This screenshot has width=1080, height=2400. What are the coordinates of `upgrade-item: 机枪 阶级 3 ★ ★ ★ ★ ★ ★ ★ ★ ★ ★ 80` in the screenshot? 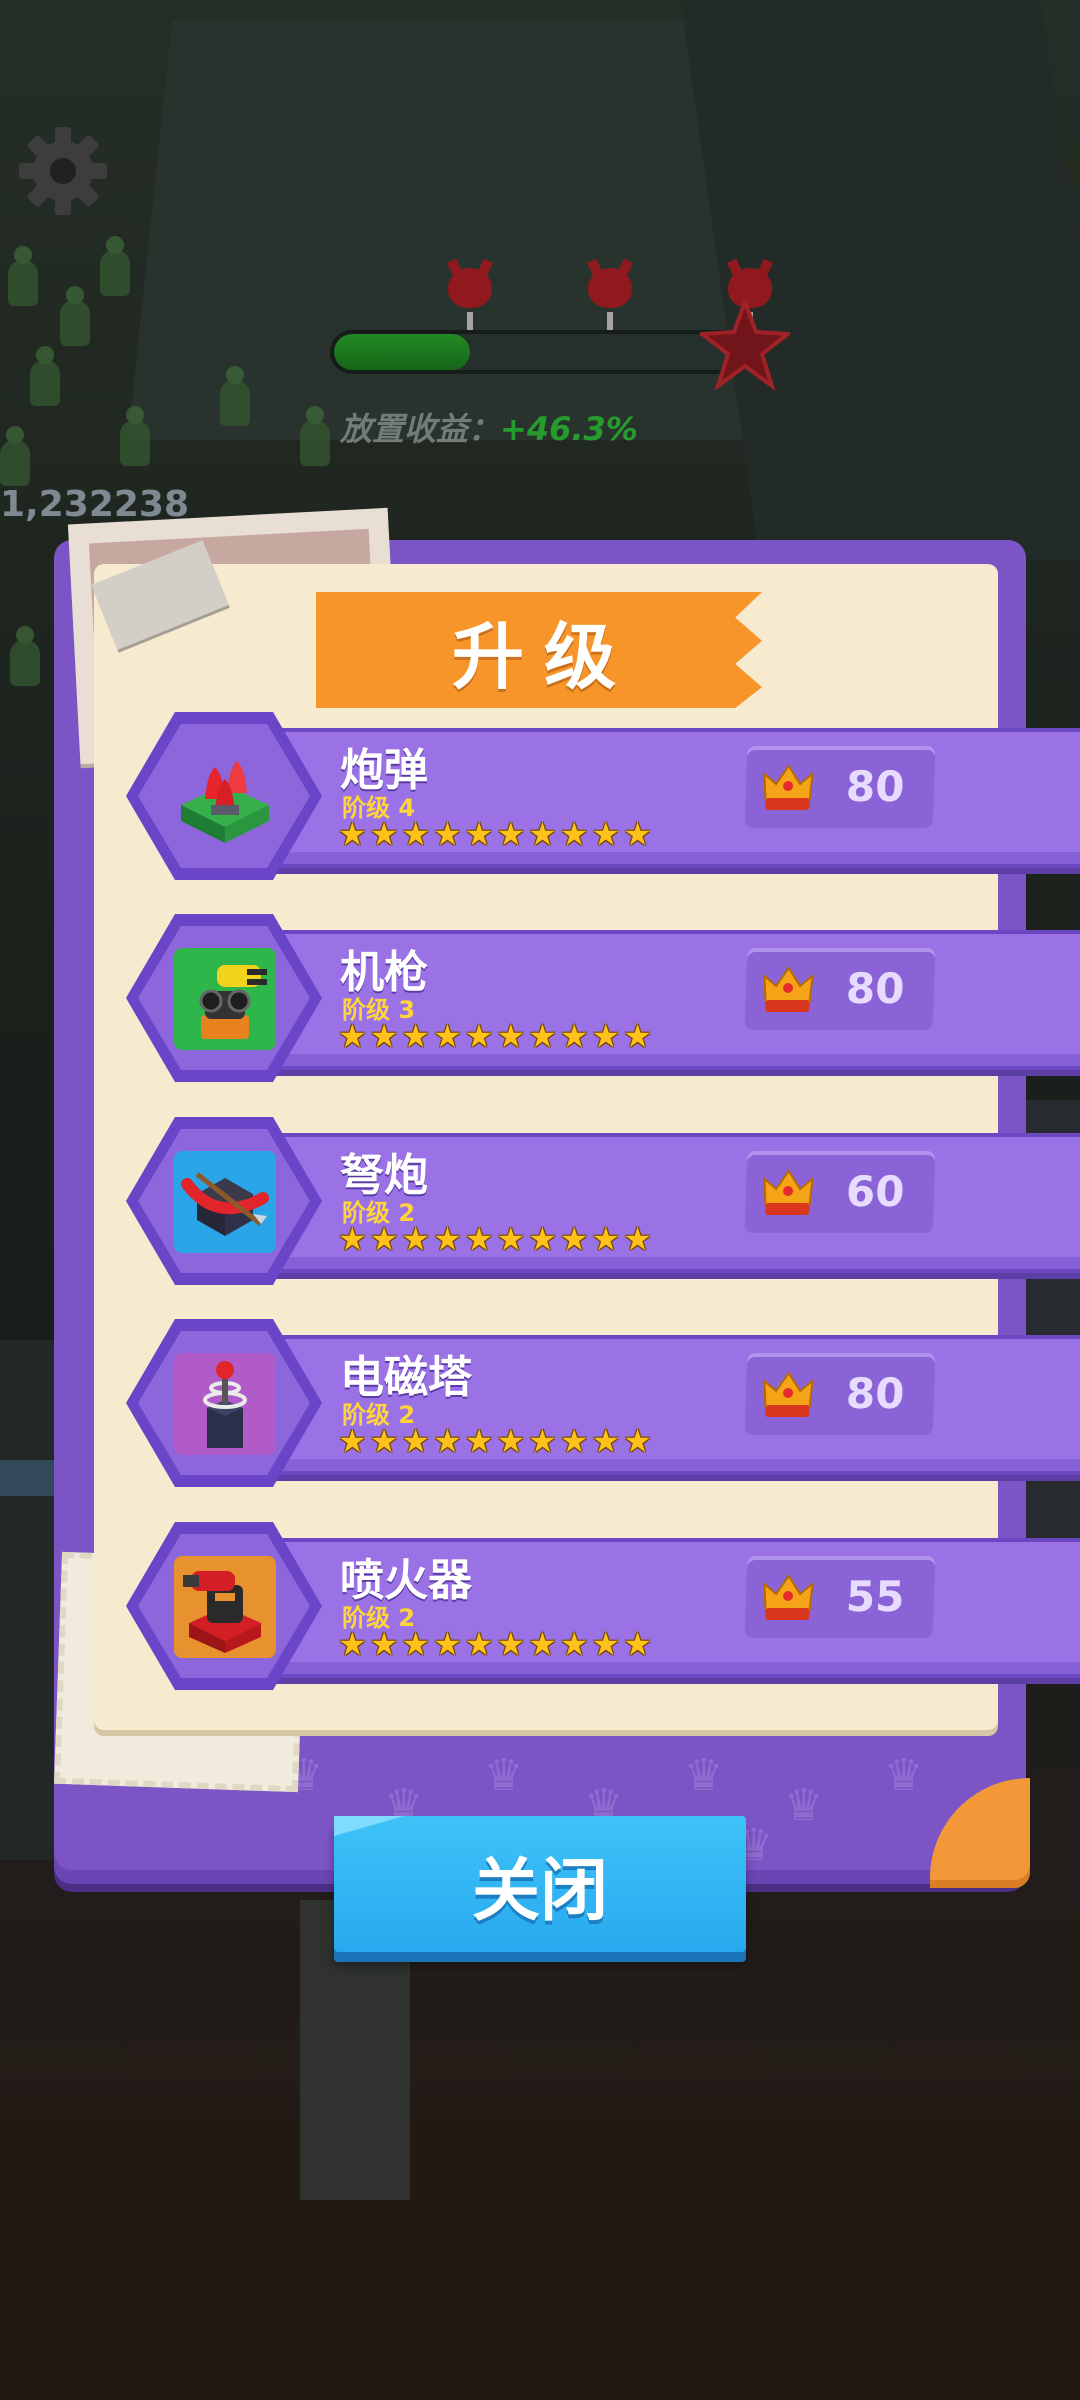 It's located at (603, 998).